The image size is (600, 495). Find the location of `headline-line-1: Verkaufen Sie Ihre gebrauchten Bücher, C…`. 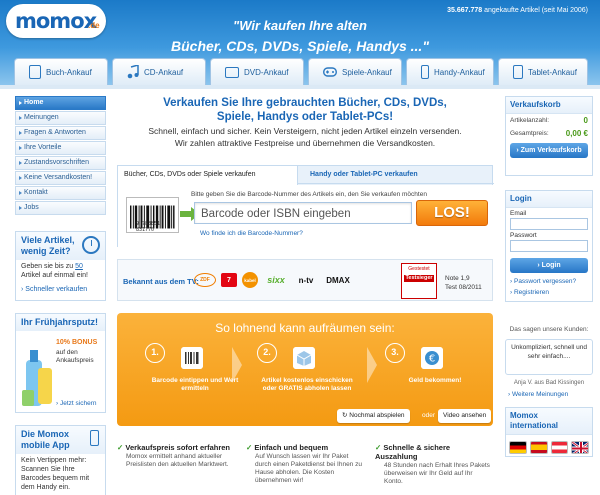

headline-line-1: Verkaufen Sie Ihre gebrauchten Bücher, C… is located at coordinates (305, 103).